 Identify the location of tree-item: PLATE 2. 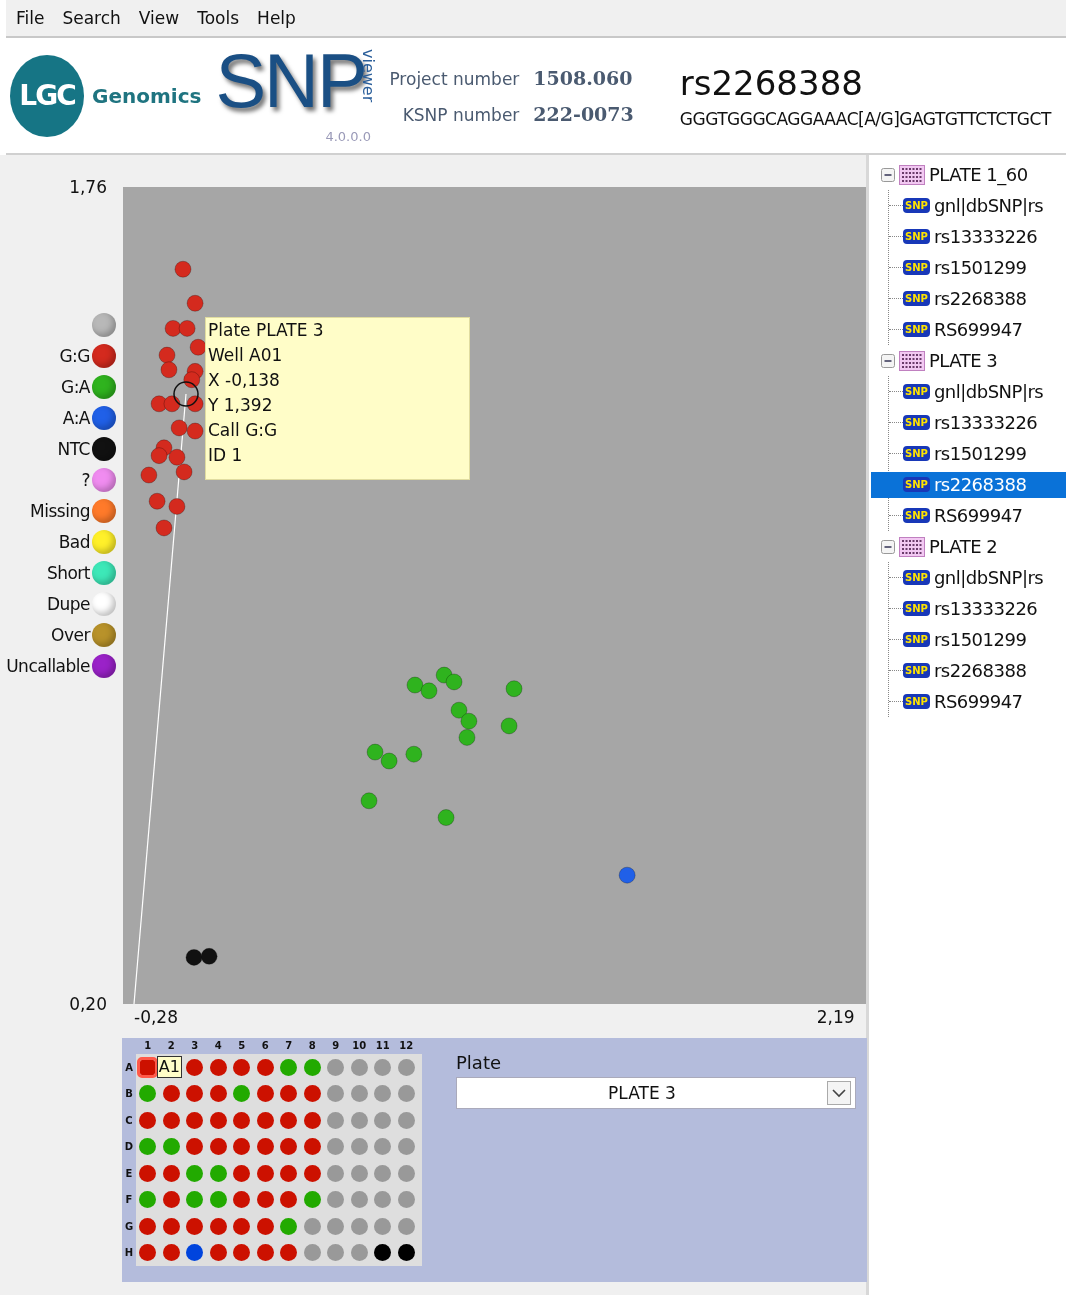
(963, 546).